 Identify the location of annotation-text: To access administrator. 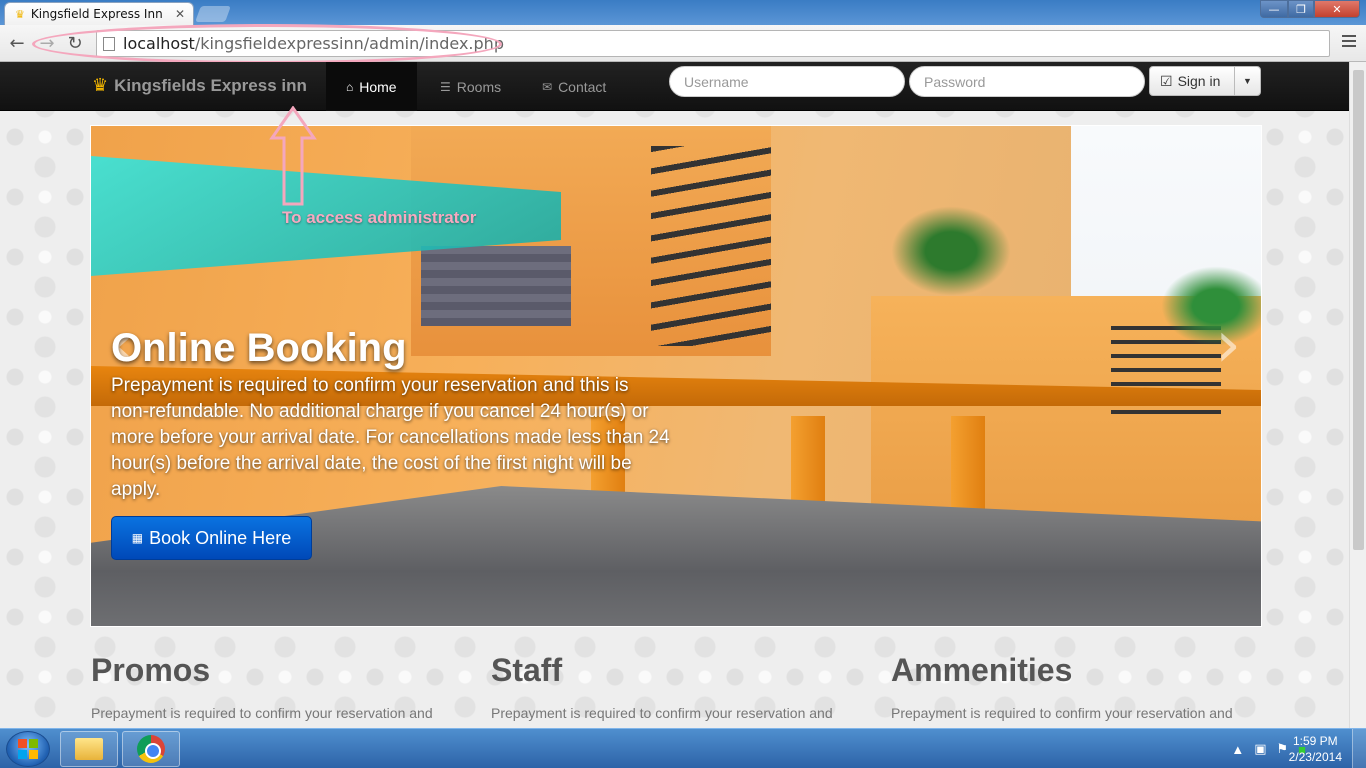
(379, 217).